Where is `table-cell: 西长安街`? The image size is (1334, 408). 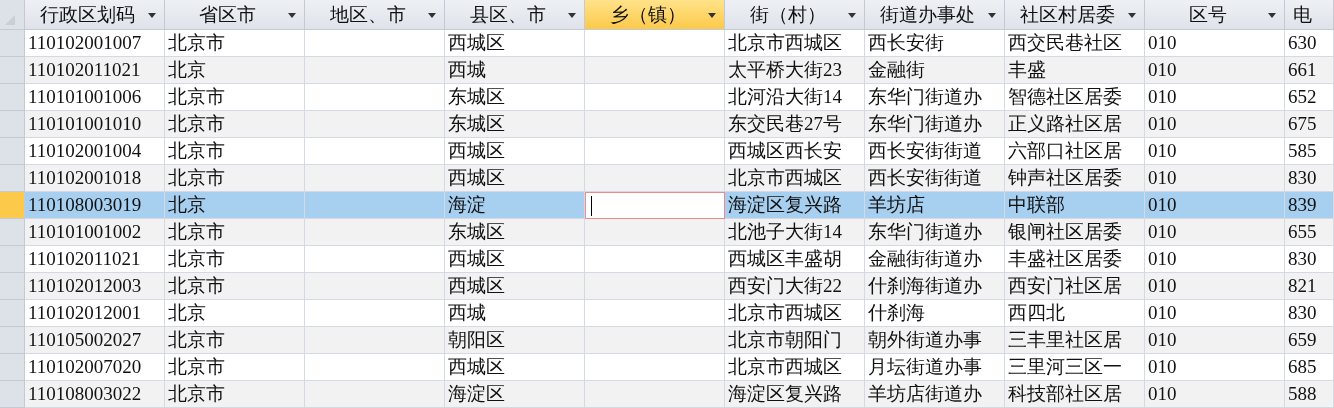
table-cell: 西长安街 is located at coordinates (935, 43).